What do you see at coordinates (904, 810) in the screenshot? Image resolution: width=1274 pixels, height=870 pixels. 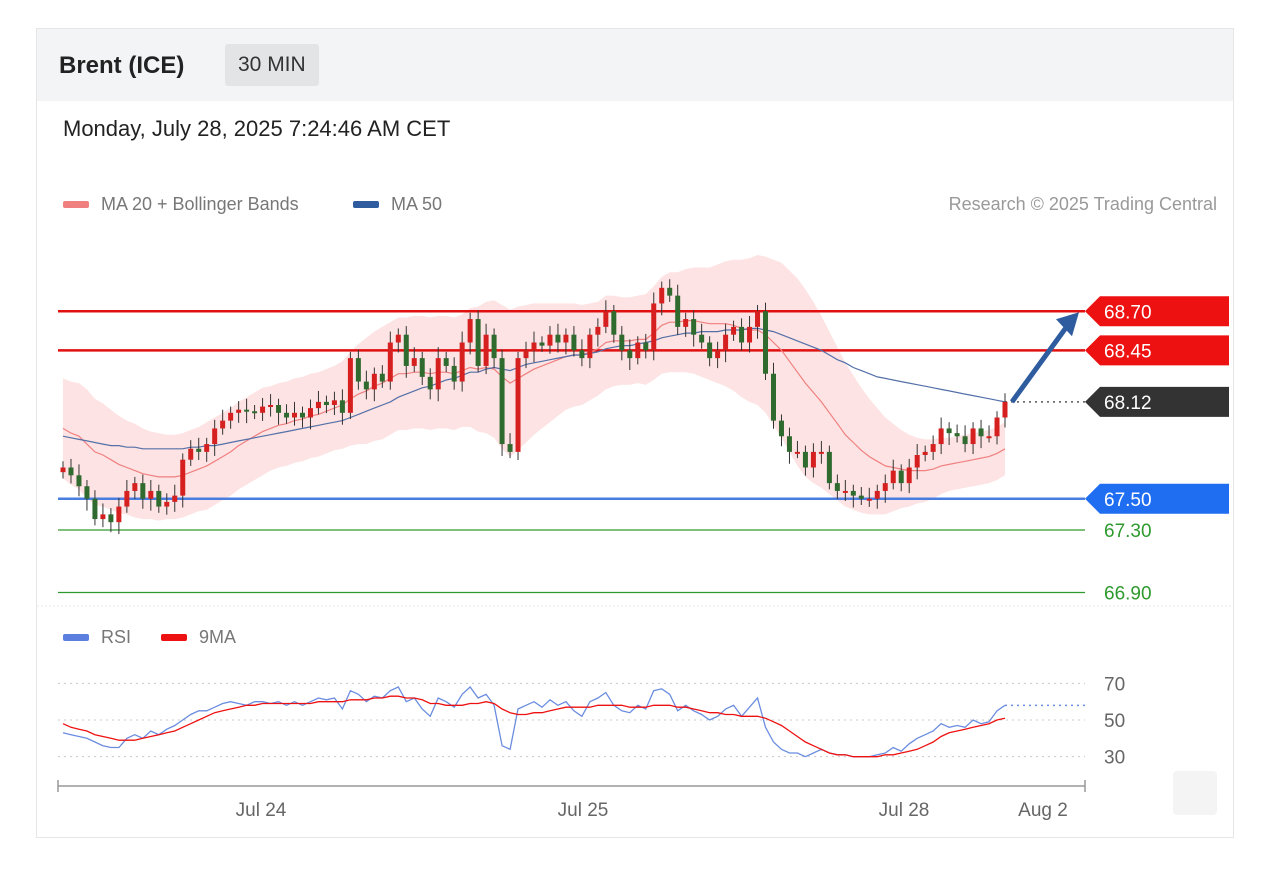 I see `x-tick-label: Jul 28` at bounding box center [904, 810].